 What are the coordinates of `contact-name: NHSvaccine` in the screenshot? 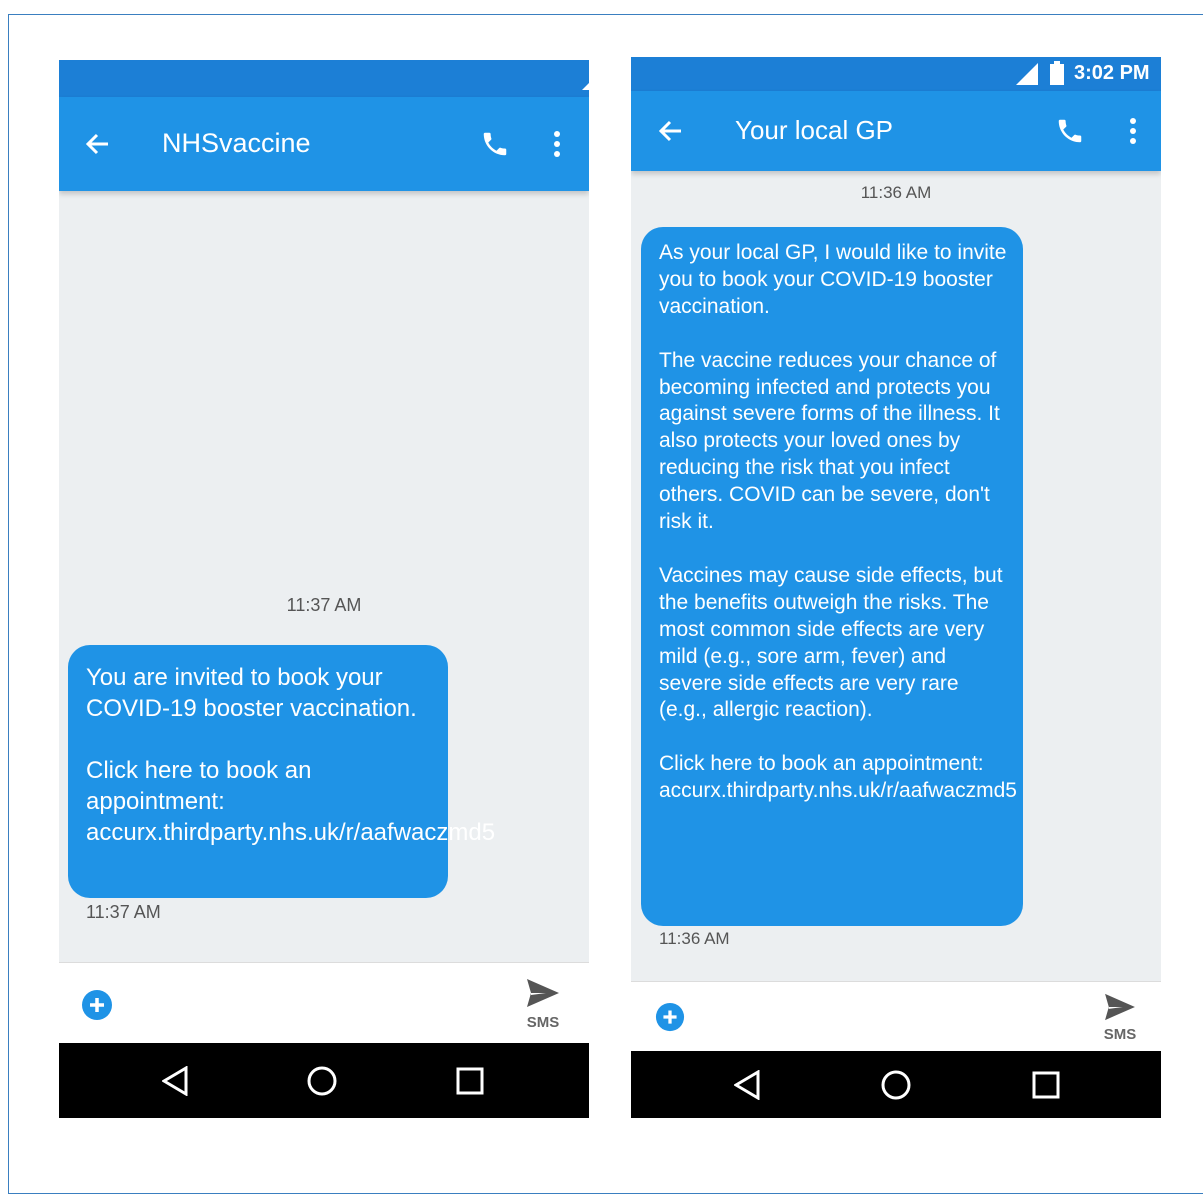 It's located at (236, 143).